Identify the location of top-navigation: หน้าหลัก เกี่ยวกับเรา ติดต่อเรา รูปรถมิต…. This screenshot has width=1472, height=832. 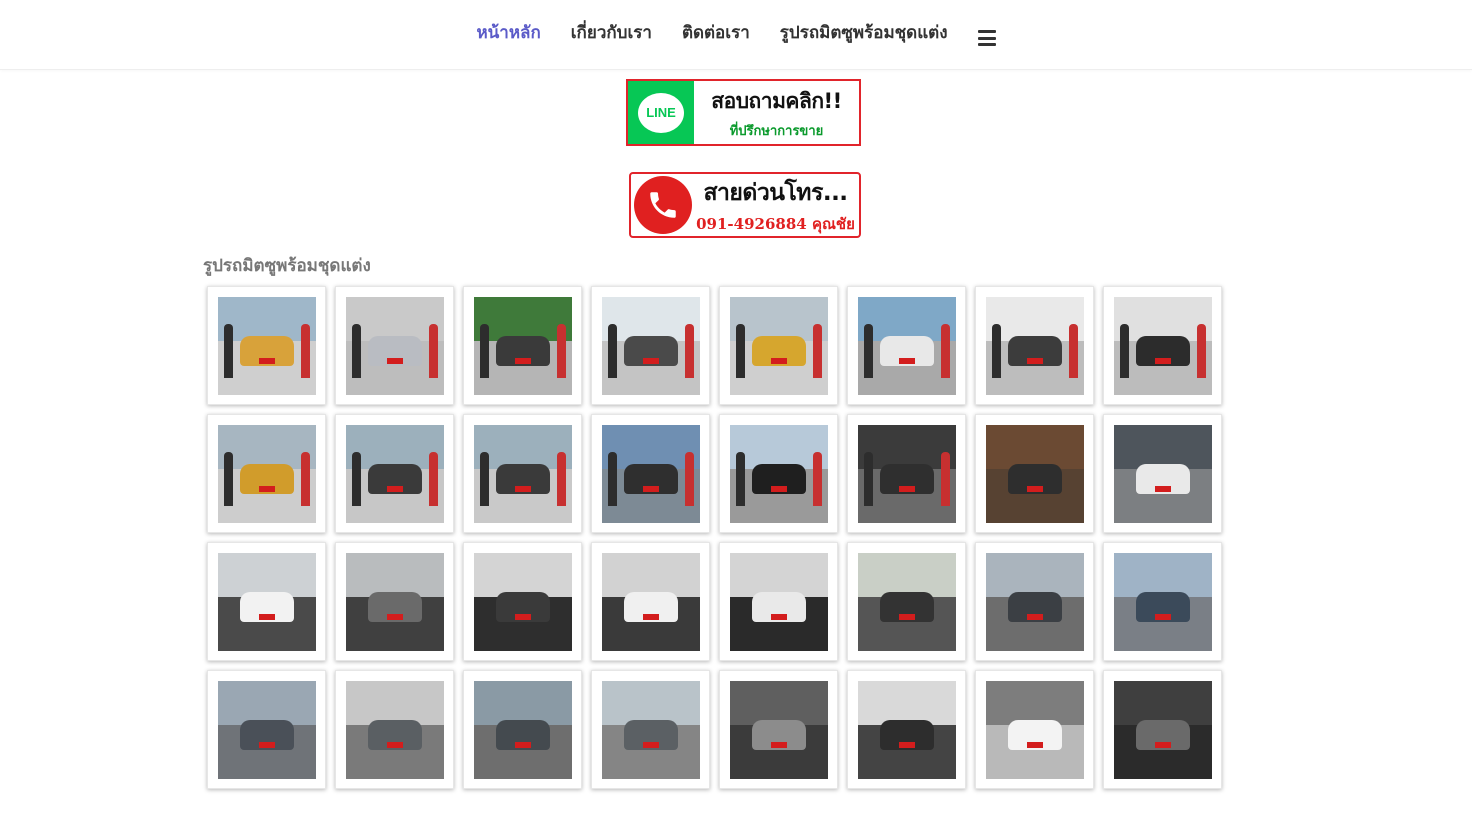
(736, 35).